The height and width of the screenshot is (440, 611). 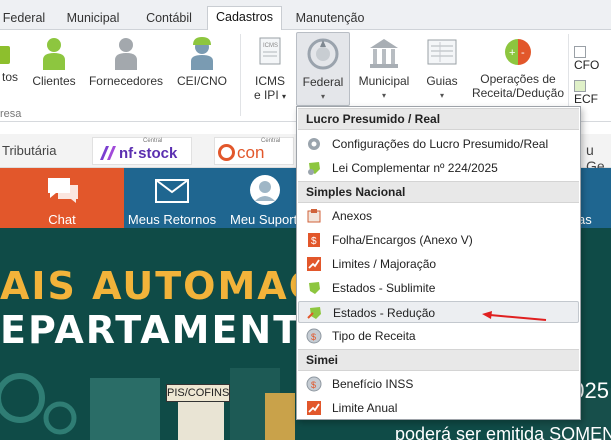 I want to click on cfo-icon, so click(x=580, y=51).